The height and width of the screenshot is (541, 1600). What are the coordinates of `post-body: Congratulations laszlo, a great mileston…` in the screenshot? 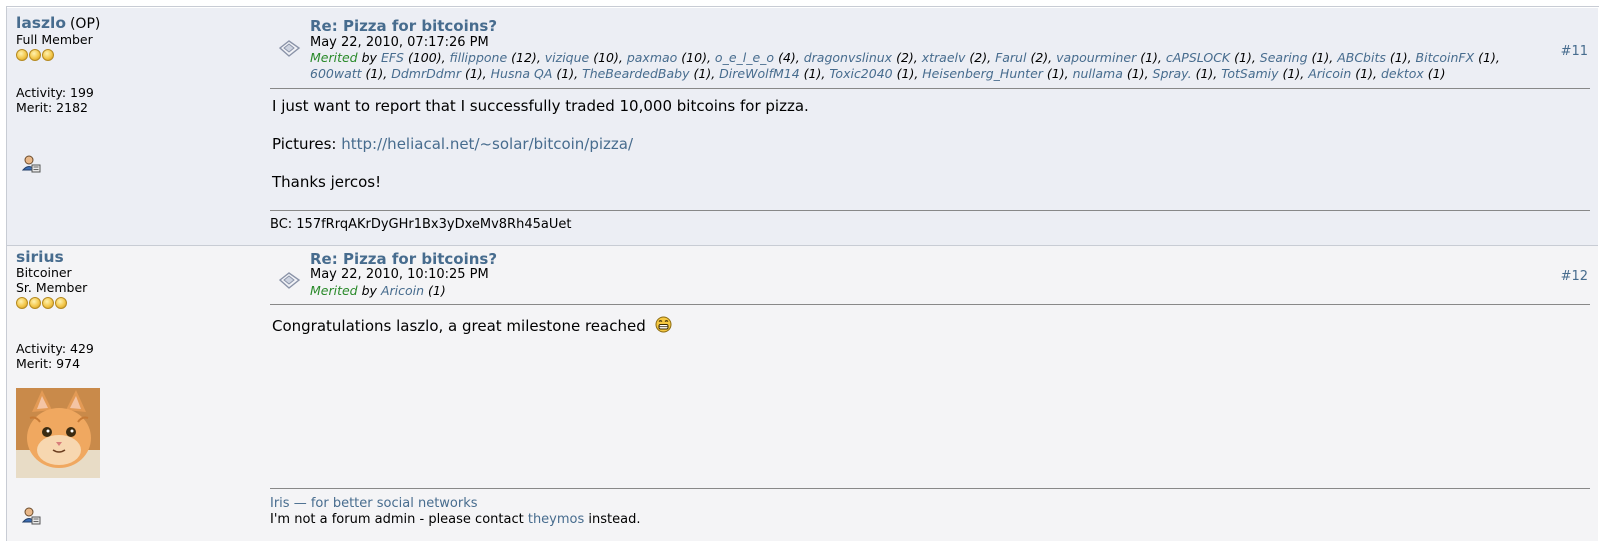 It's located at (472, 326).